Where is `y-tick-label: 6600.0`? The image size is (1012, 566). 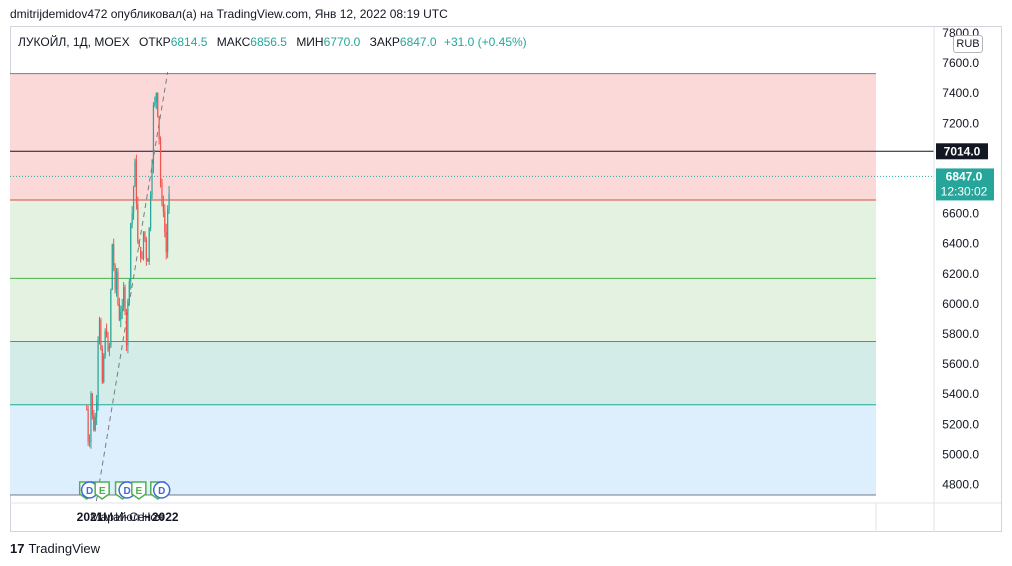 y-tick-label: 6600.0 is located at coordinates (960, 214).